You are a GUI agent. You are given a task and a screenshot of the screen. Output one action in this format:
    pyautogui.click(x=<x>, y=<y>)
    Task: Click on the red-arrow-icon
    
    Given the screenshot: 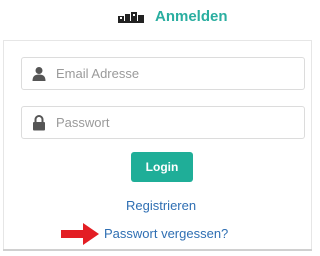 What is the action you would take?
    pyautogui.click(x=80, y=234)
    